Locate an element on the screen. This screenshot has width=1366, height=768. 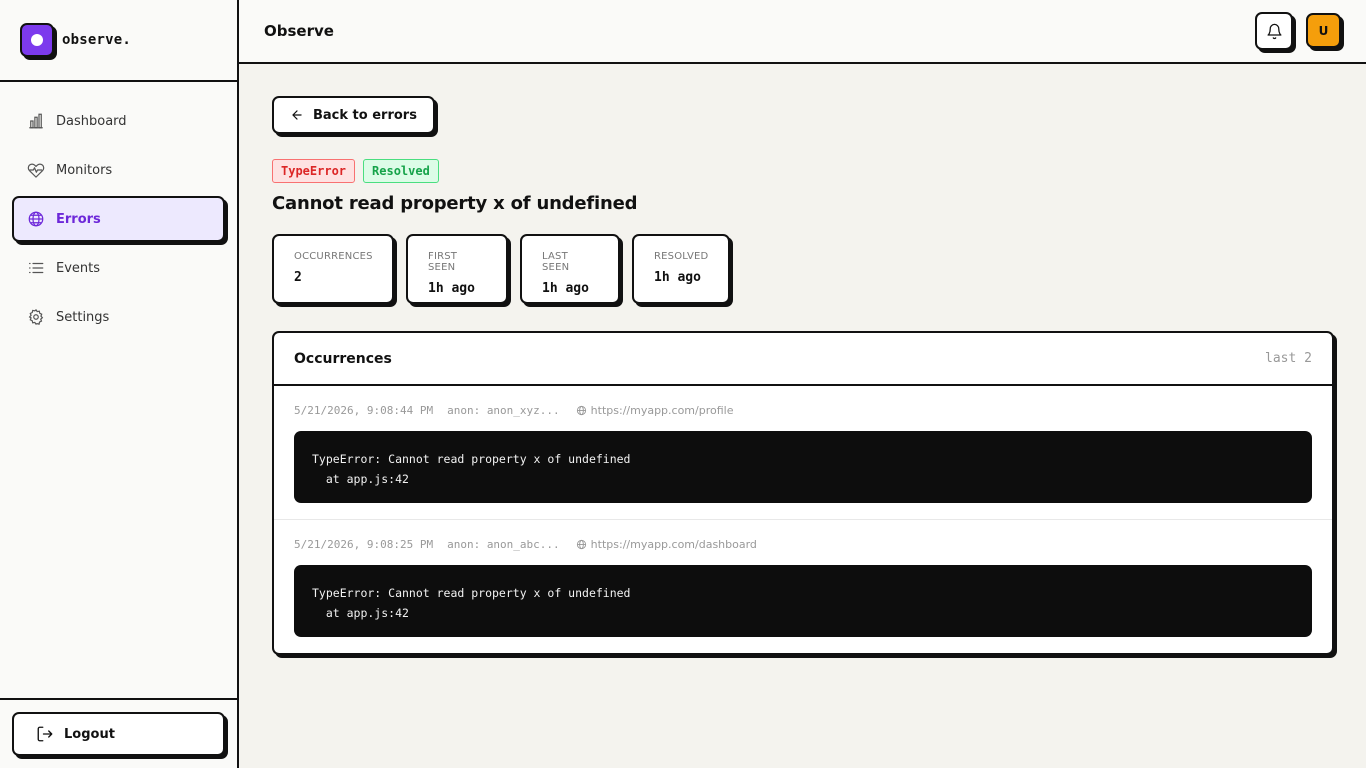
stat-label: Last Seen is located at coordinates (556, 262).